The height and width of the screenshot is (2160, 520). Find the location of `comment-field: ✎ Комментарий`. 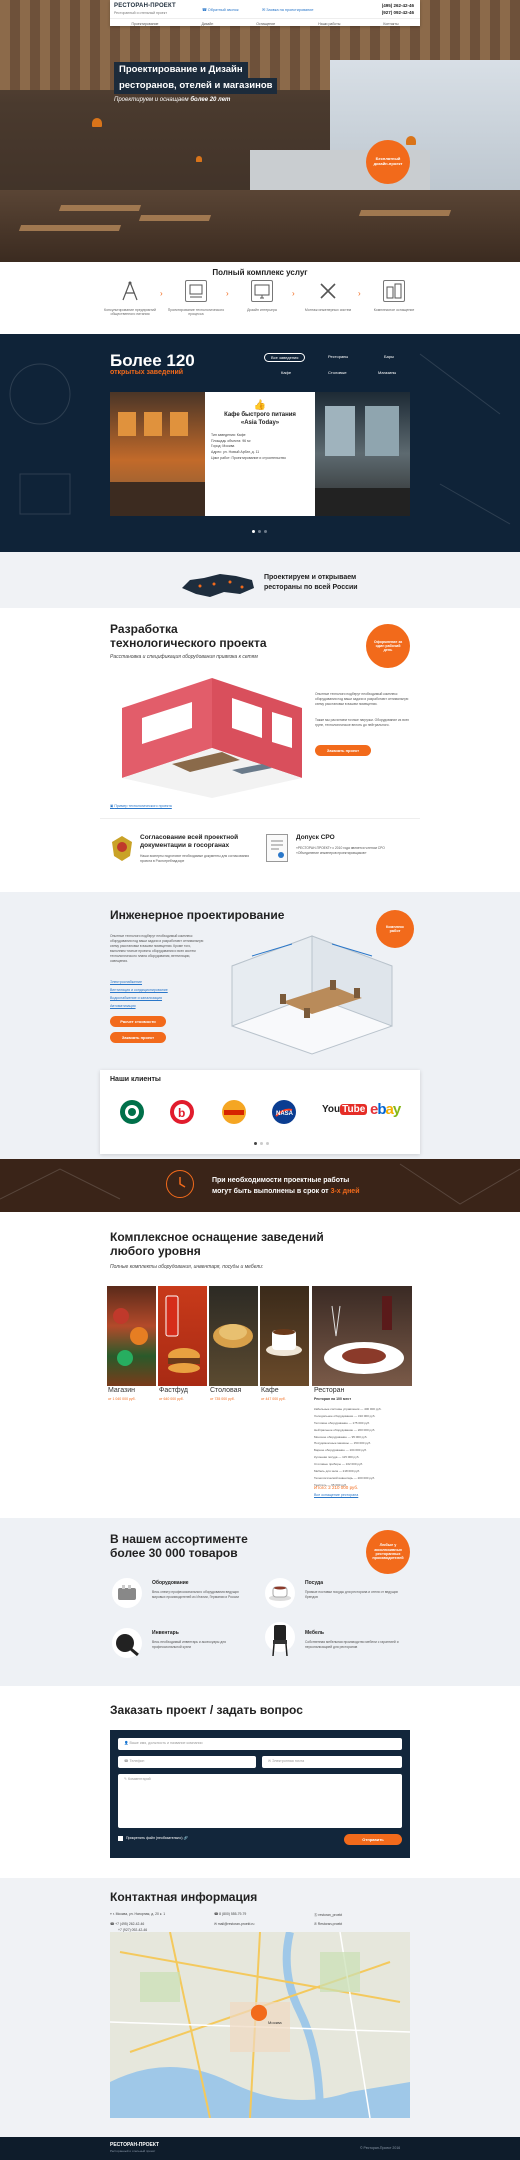

comment-field: ✎ Комментарий is located at coordinates (260, 1801).